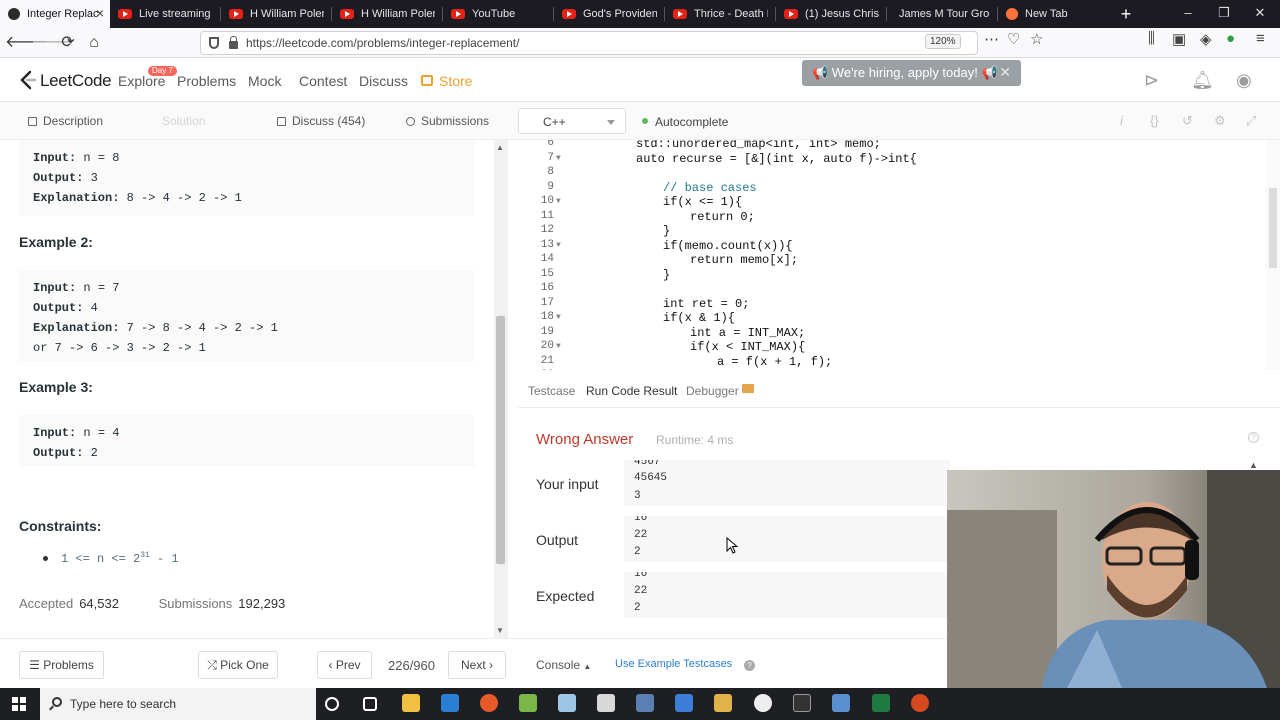 The image size is (1280, 720). What do you see at coordinates (323, 81) in the screenshot?
I see `nav-contest: Contest` at bounding box center [323, 81].